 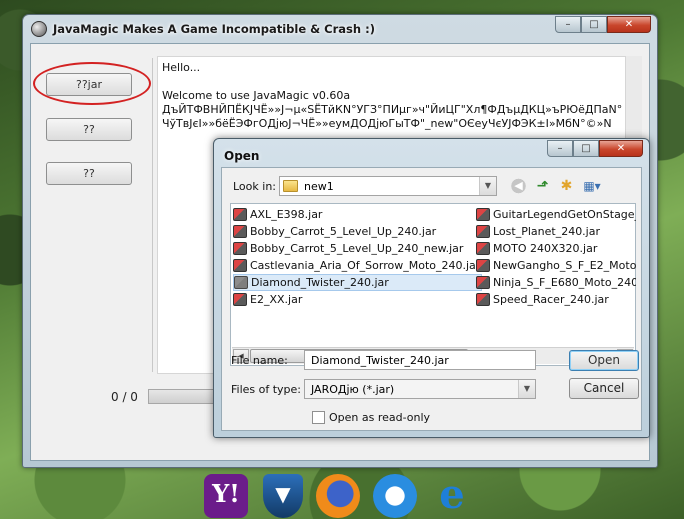 I want to click on look-in-select: new1 ▼, so click(x=388, y=186).